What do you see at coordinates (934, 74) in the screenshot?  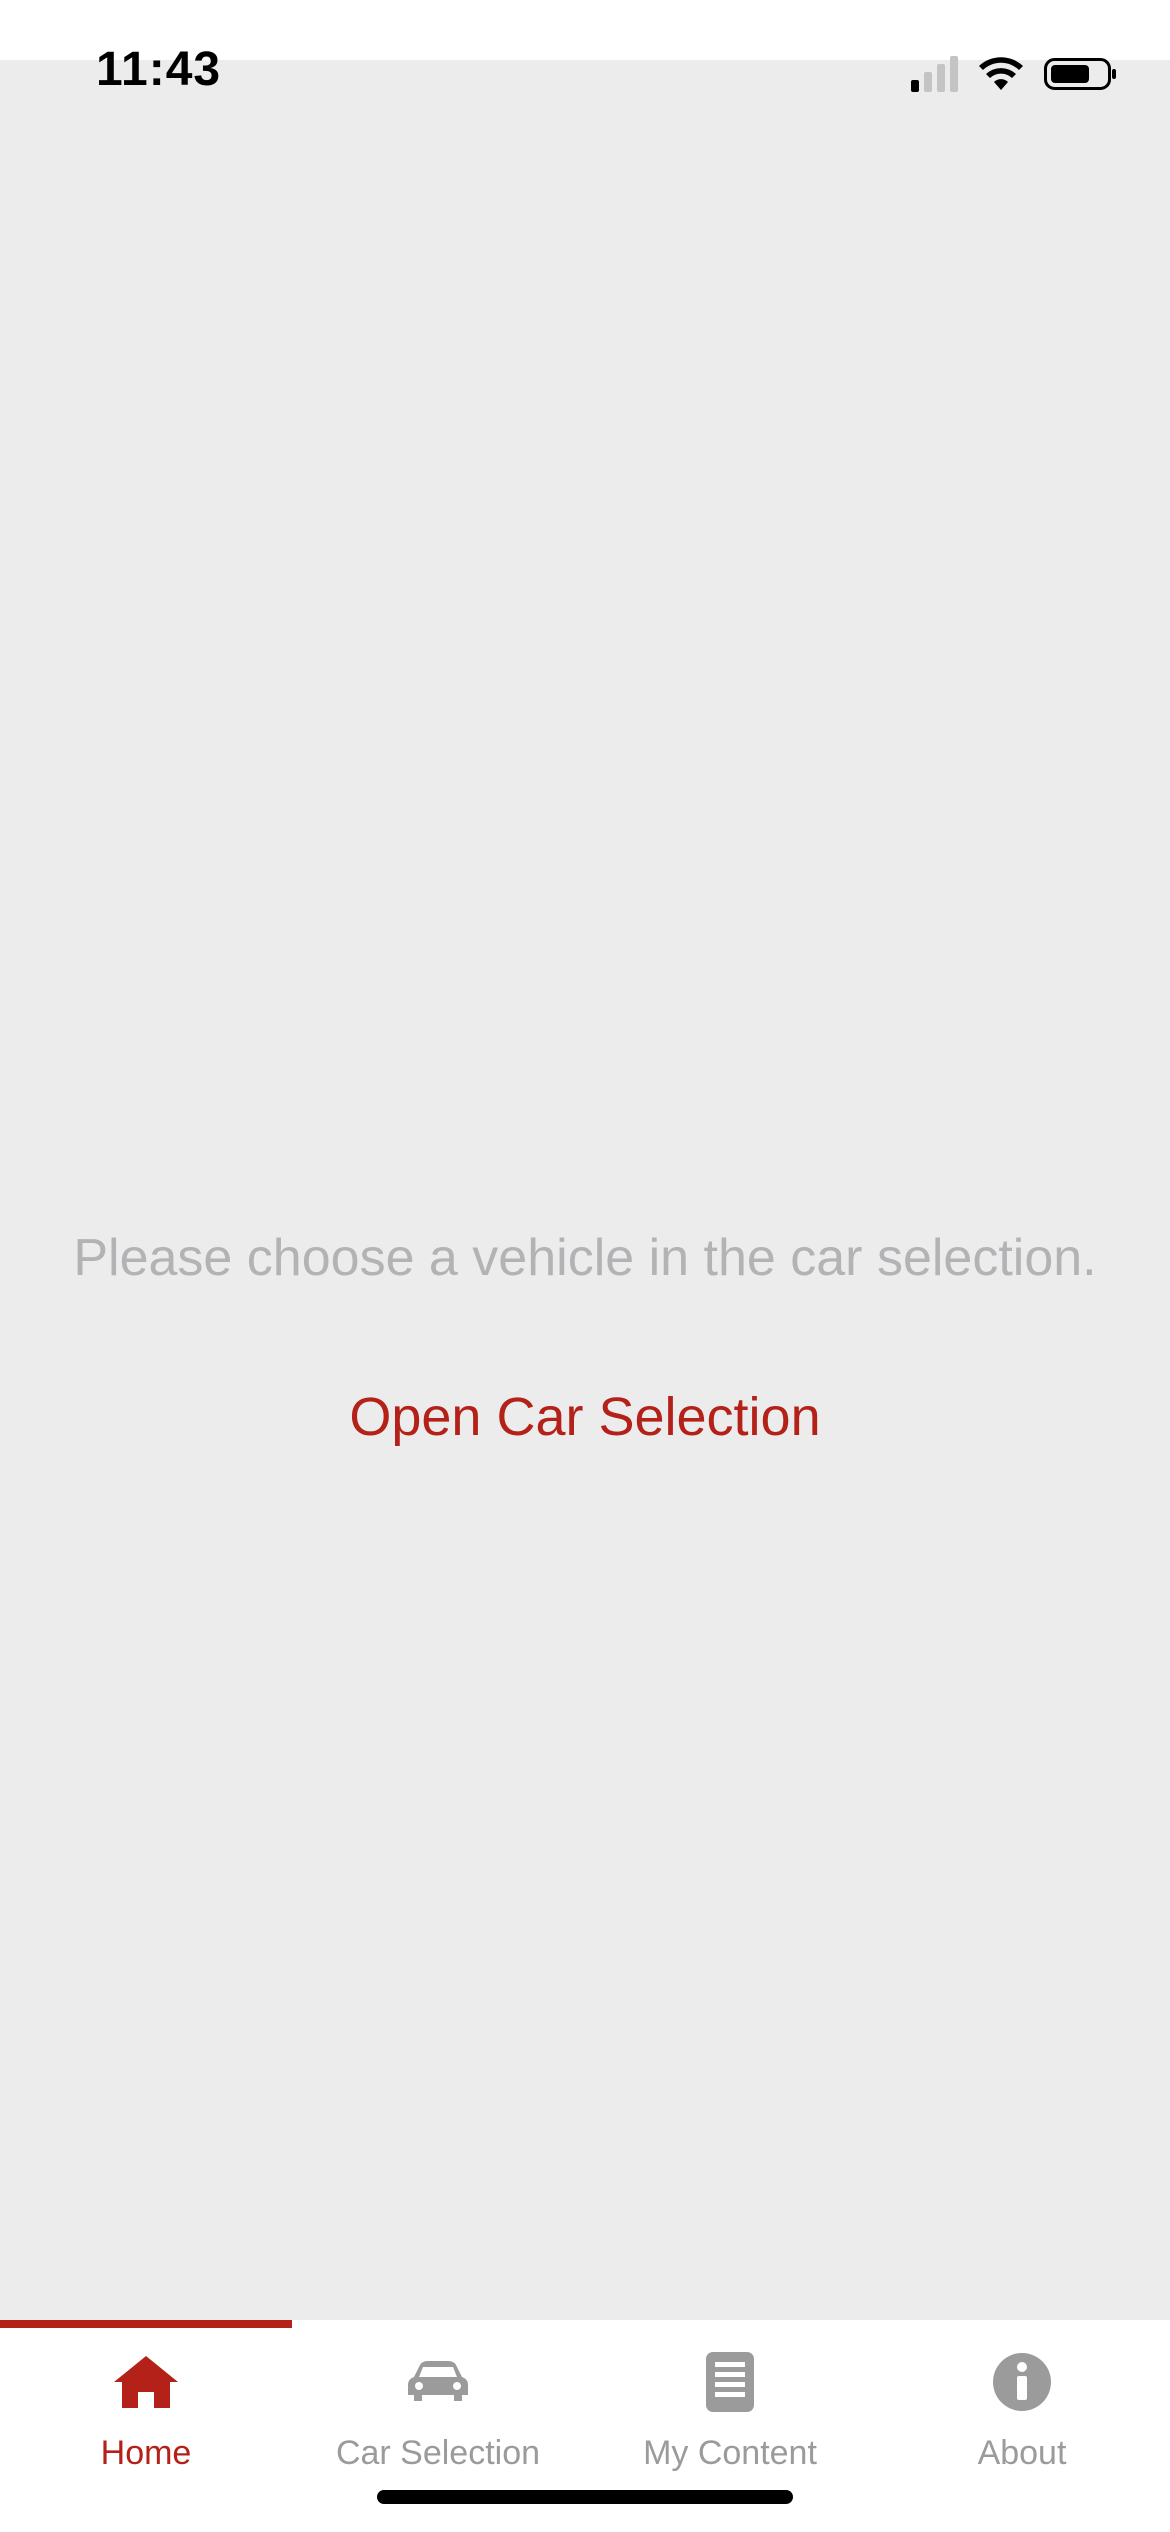 I see `cellular-signal-icon` at bounding box center [934, 74].